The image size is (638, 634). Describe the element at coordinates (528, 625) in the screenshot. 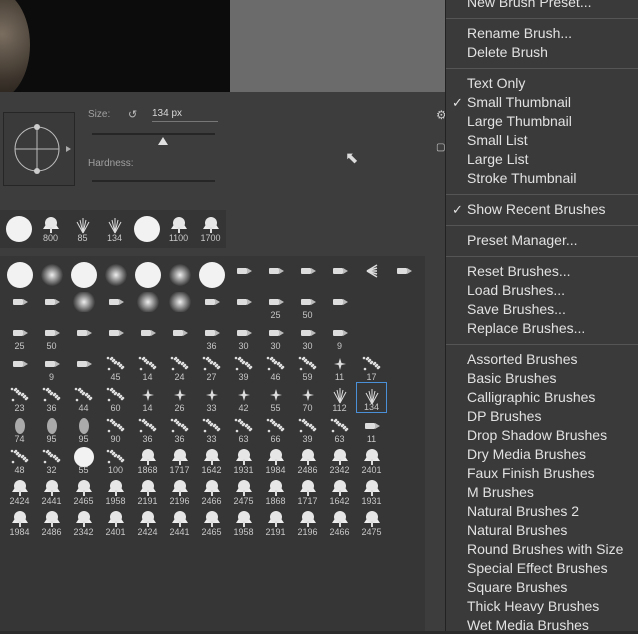

I see `menu-item-wet-media-brushes: Wet Media Brushes` at that location.